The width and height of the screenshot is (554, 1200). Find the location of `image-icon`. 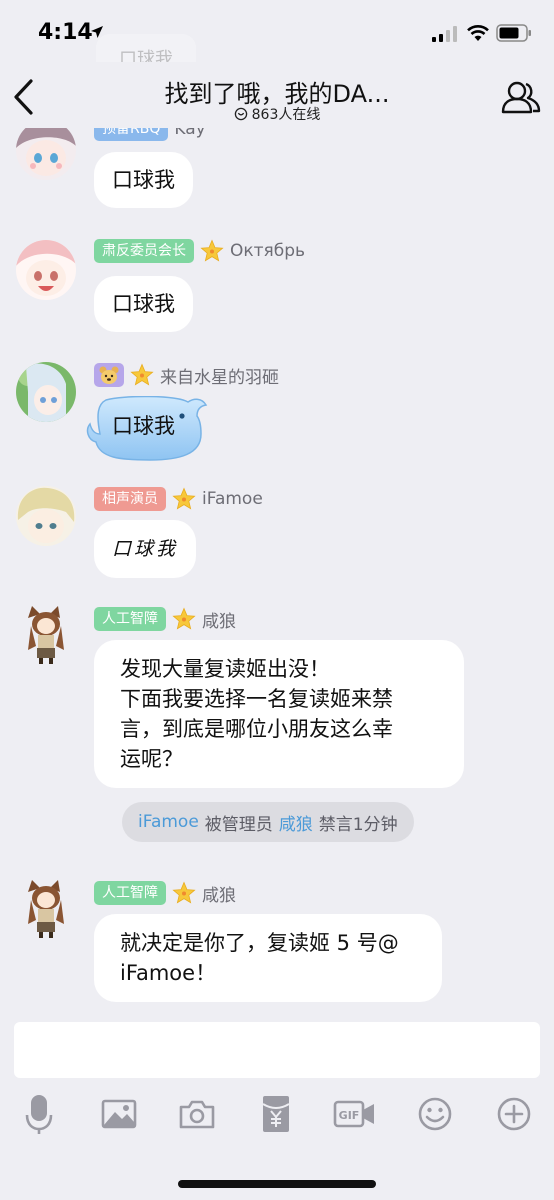

image-icon is located at coordinates (119, 1114).